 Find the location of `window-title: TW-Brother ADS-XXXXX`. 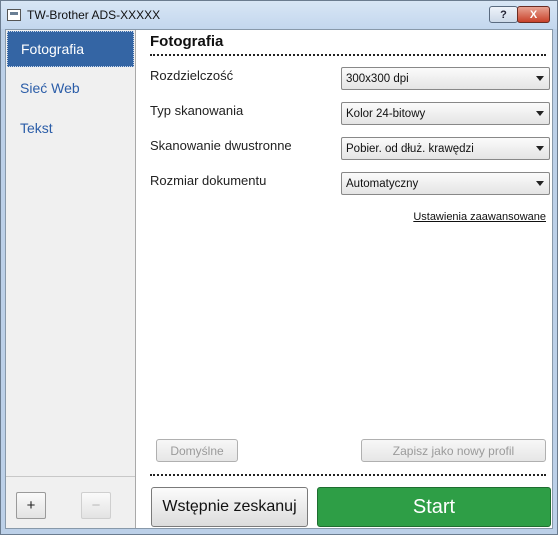

window-title: TW-Brother ADS-XXXXX is located at coordinates (94, 15).